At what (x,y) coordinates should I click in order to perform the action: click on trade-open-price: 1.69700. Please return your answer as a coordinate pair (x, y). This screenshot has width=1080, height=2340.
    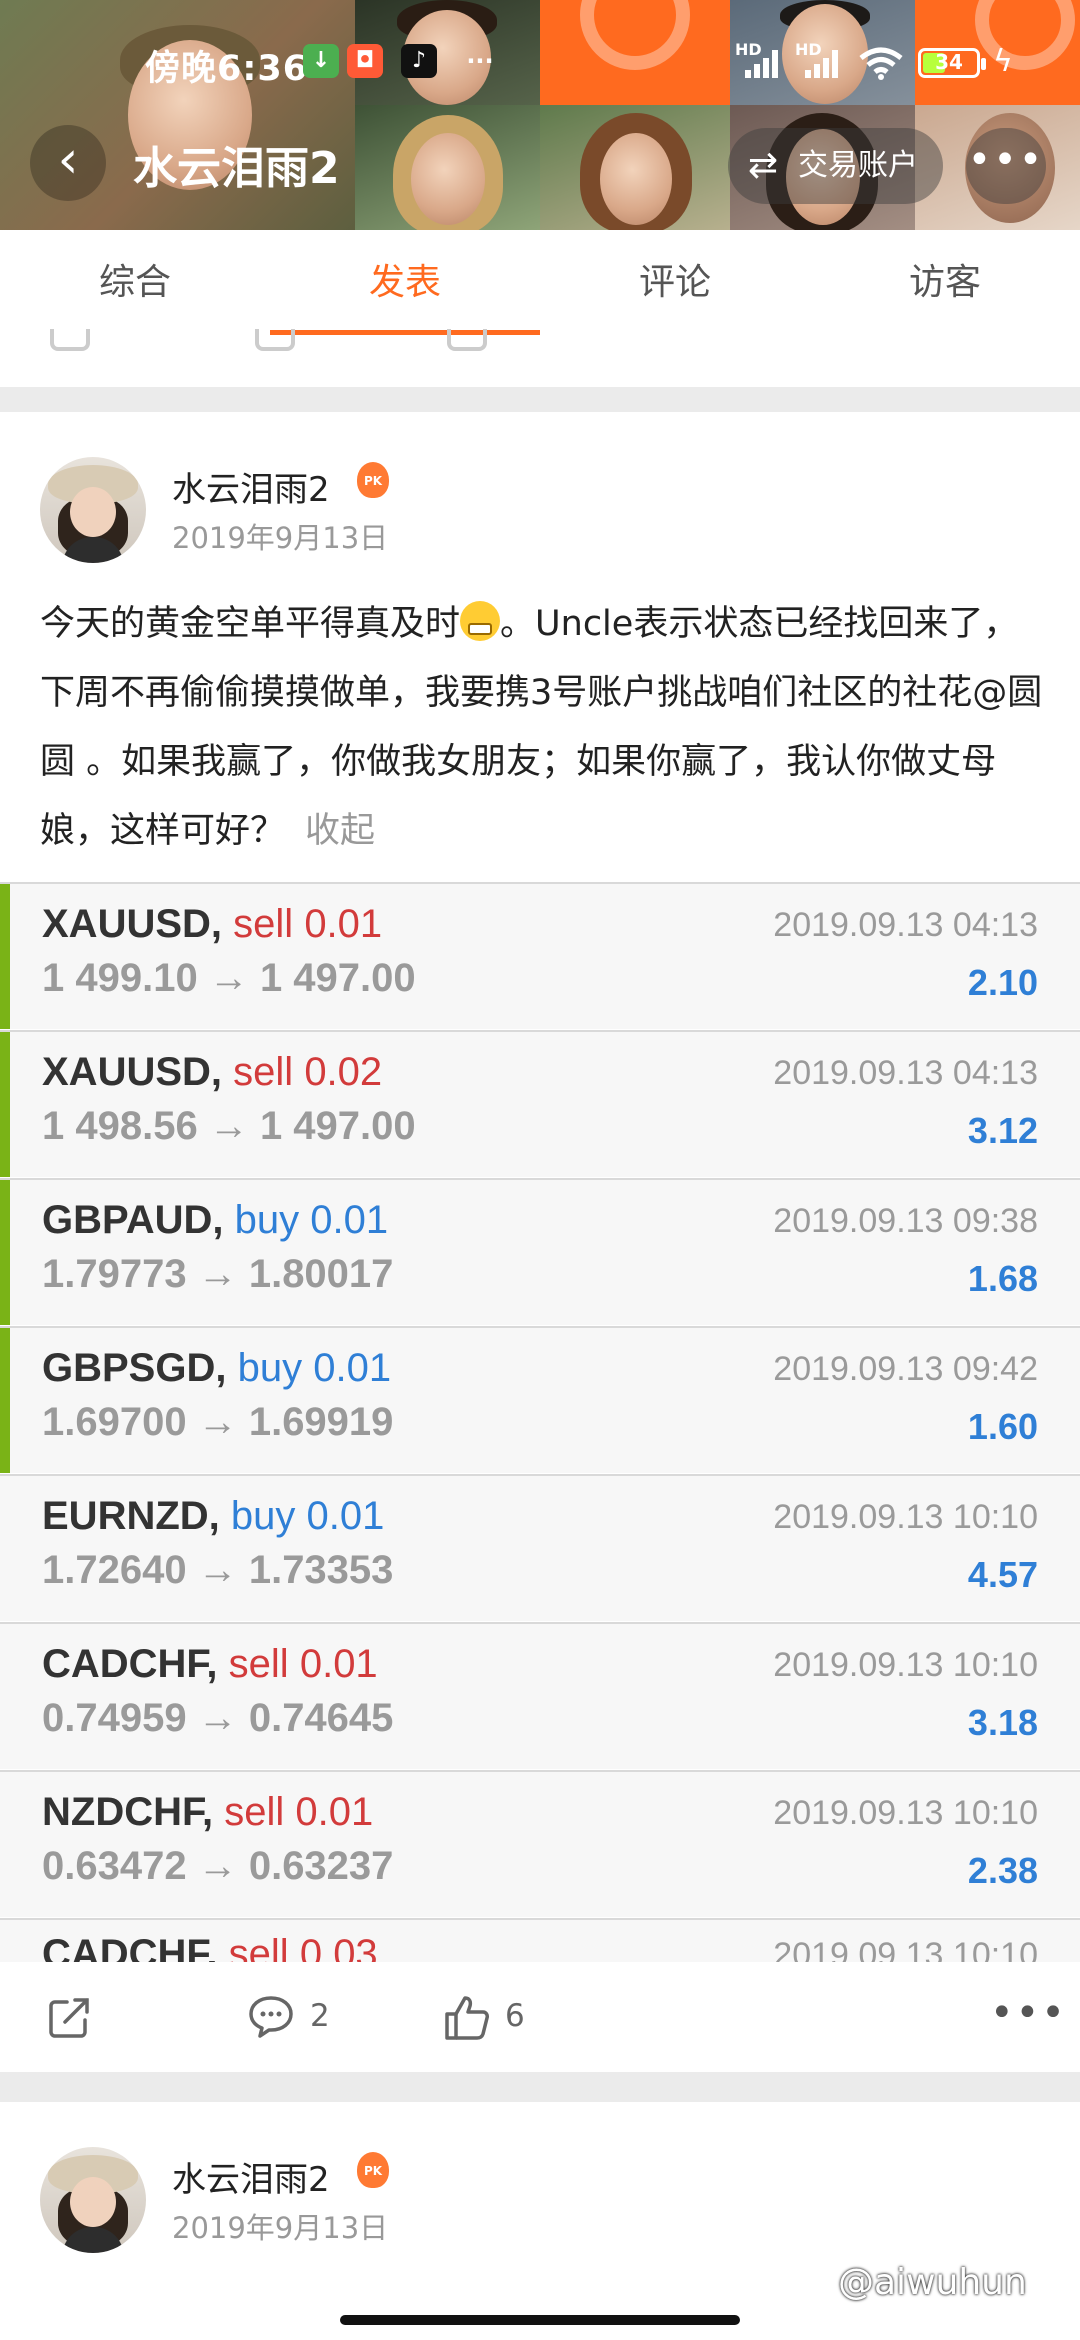
    Looking at the image, I should click on (114, 1422).